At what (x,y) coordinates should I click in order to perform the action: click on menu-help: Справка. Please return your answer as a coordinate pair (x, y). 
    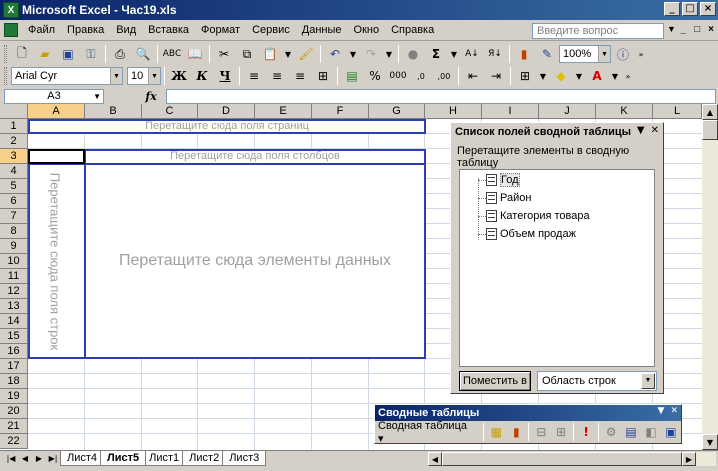
    Looking at the image, I should click on (412, 30).